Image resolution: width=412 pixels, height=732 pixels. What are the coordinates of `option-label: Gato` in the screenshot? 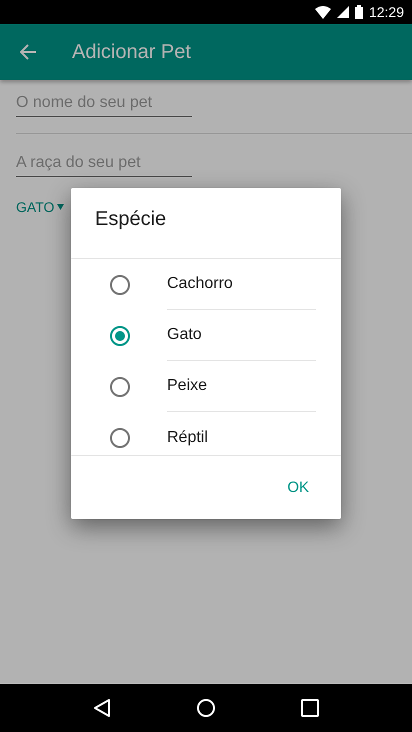 It's located at (184, 335).